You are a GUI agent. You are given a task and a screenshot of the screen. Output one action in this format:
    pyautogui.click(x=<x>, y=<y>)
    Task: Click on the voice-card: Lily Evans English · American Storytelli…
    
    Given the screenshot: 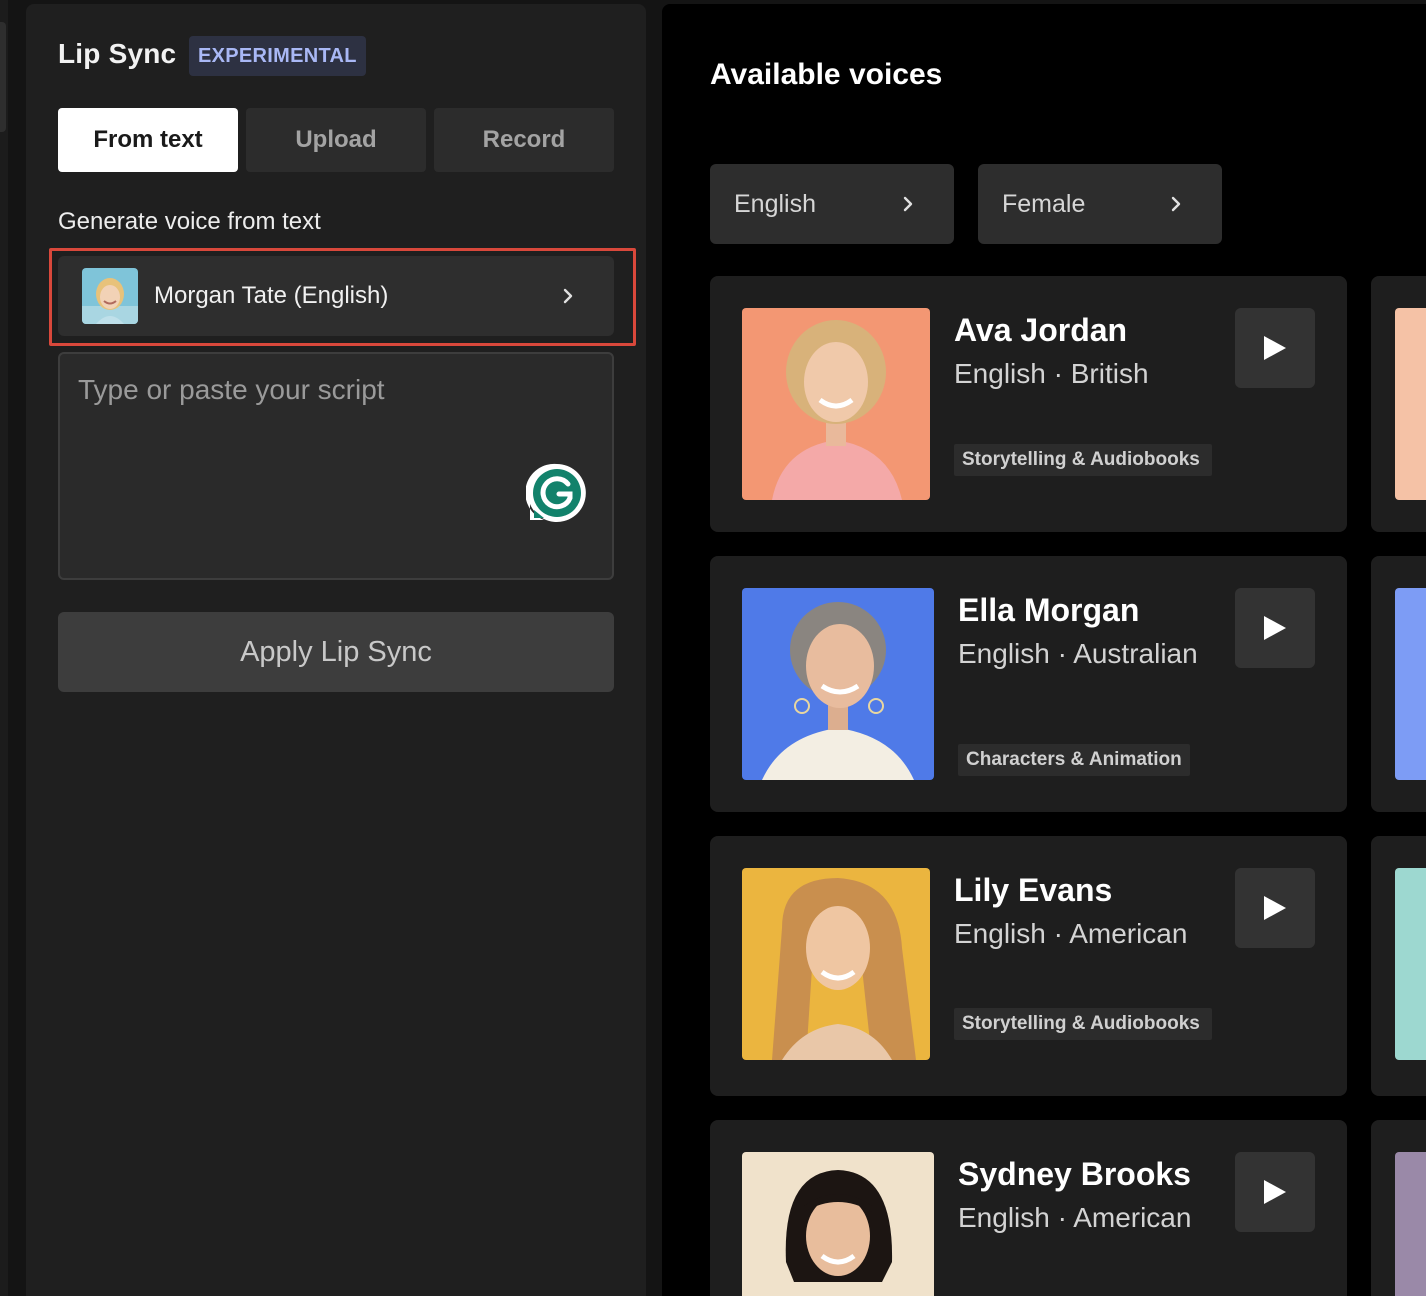 What is the action you would take?
    pyautogui.click(x=1028, y=966)
    